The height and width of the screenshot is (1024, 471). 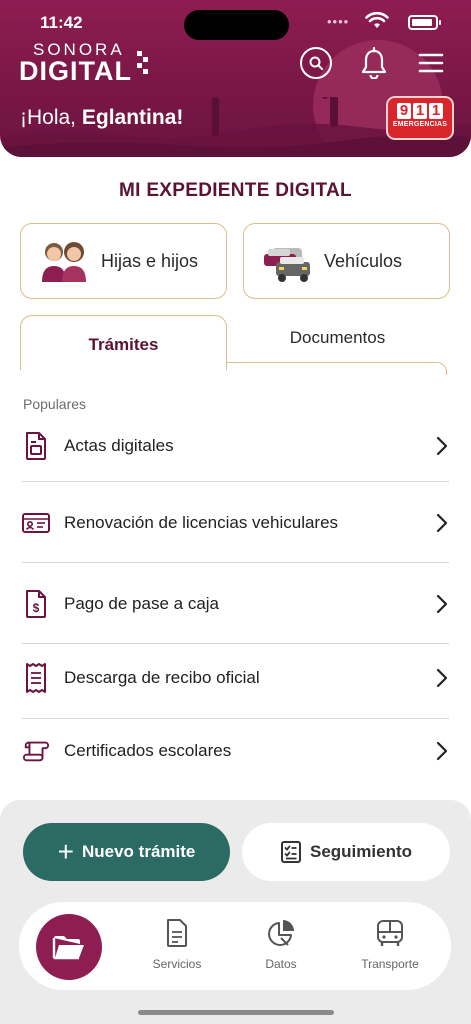 I want to click on children-card-label: Hijas e hijos, so click(x=150, y=260).